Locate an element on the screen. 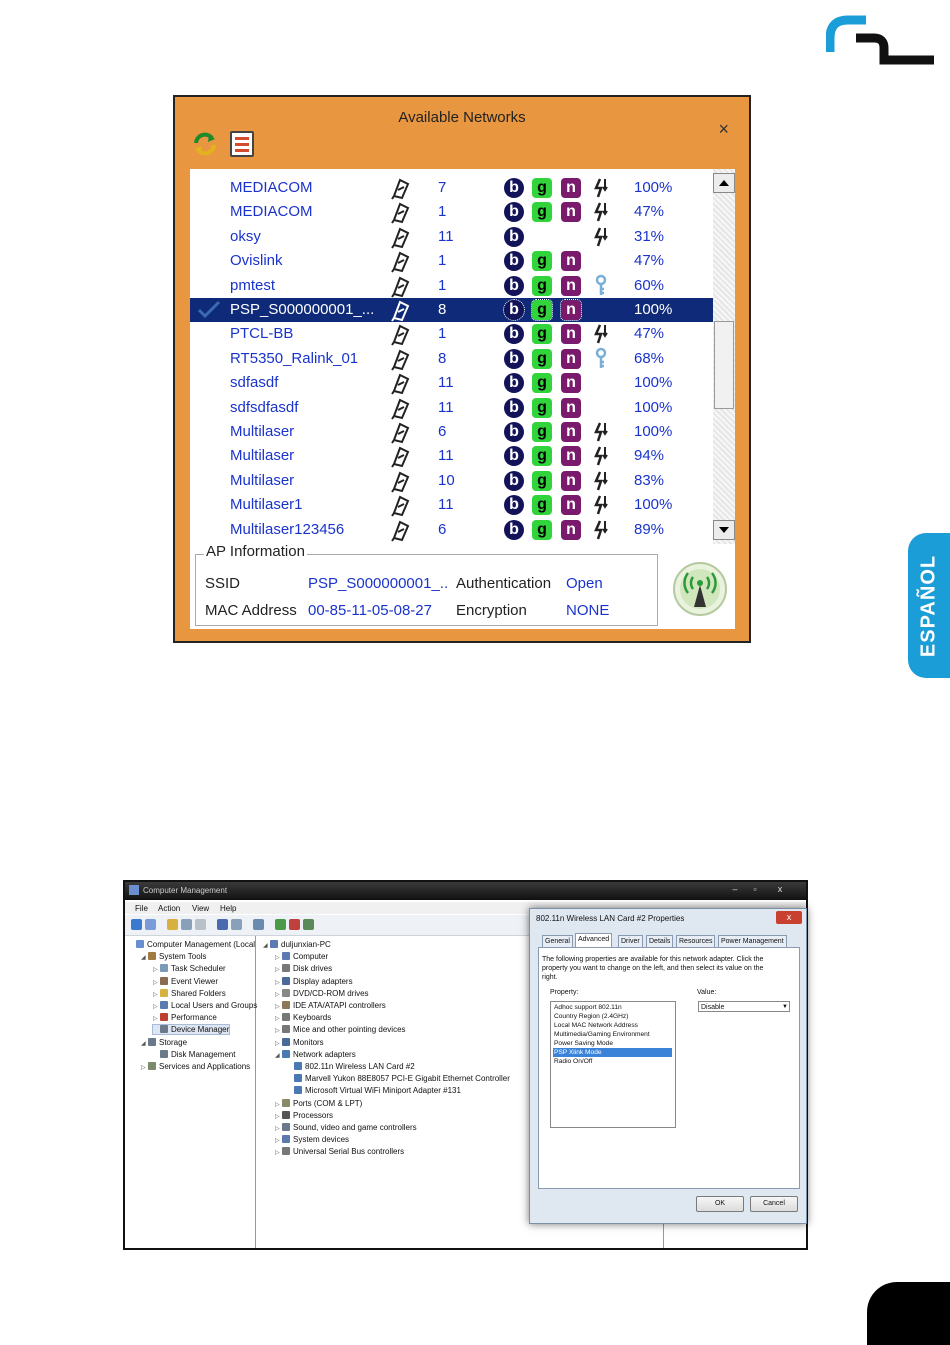  network-row: pmtest 1 b g n 60% is located at coordinates (451, 286).